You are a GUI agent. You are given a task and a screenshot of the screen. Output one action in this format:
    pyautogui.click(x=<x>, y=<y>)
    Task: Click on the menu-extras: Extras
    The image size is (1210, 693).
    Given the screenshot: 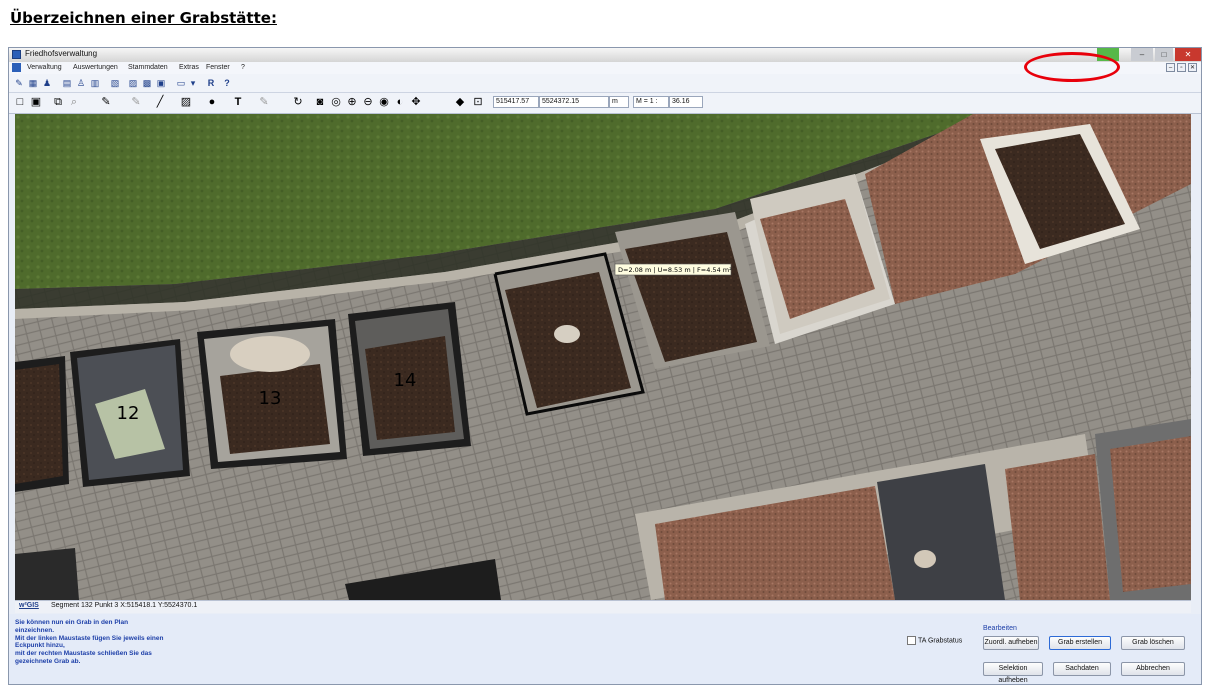 What is the action you would take?
    pyautogui.click(x=189, y=67)
    